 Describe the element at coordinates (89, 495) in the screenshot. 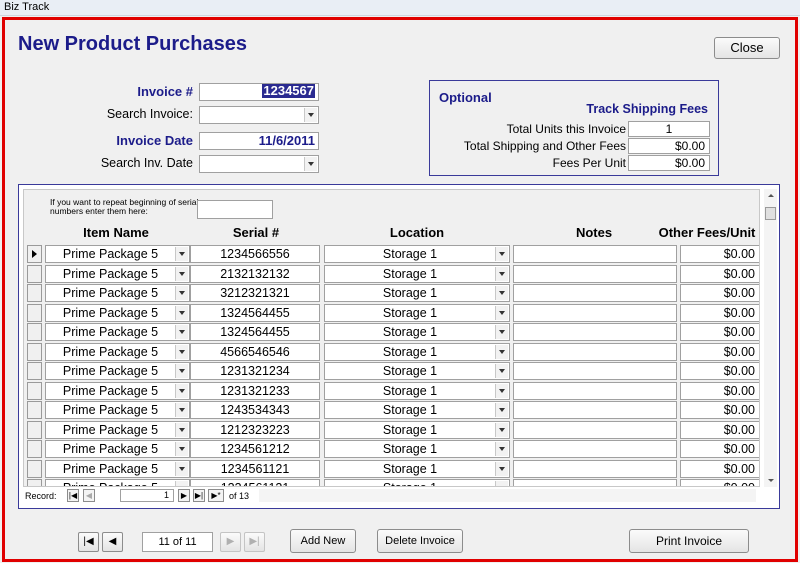

I see `prev-record-icon: ◀` at that location.